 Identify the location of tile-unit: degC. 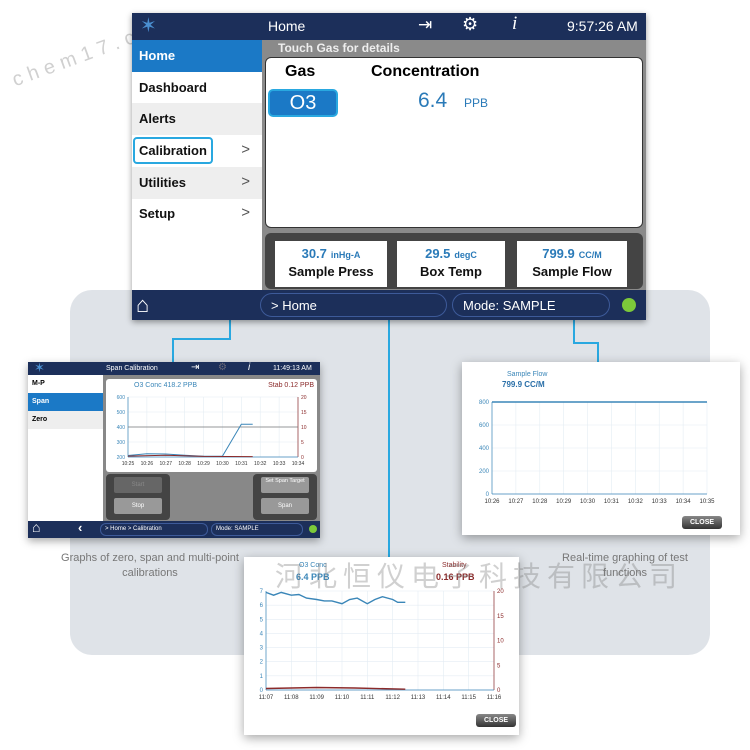
(465, 255).